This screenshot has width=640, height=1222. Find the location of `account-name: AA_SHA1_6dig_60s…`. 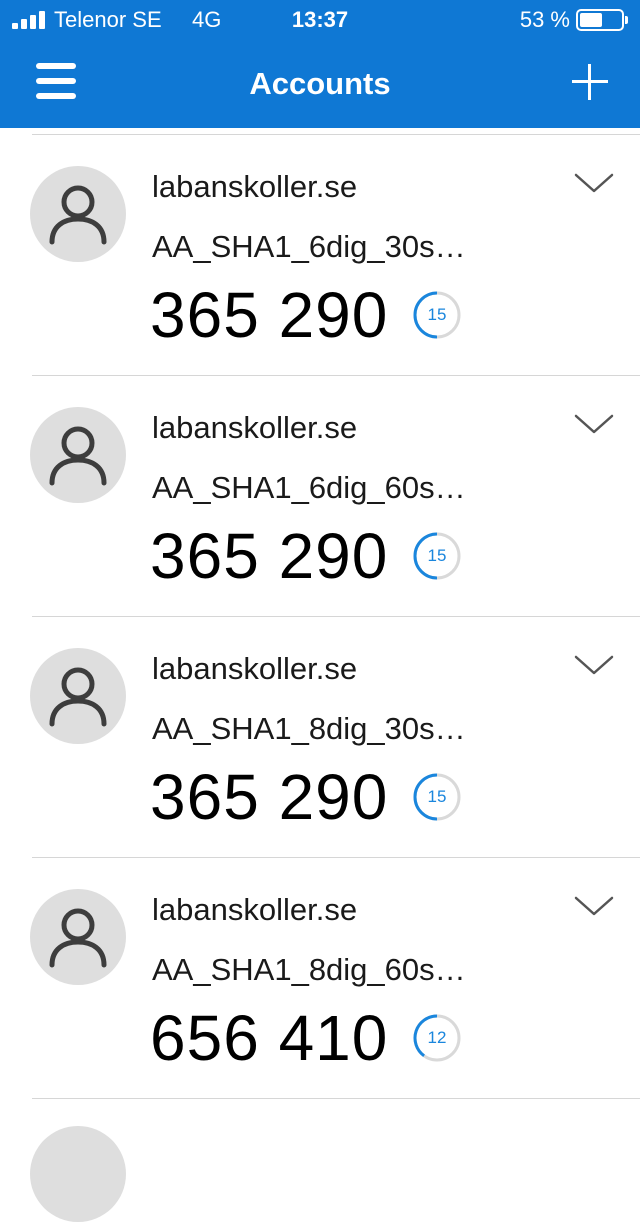

account-name: AA_SHA1_6dig_60s… is located at coordinates (309, 487).